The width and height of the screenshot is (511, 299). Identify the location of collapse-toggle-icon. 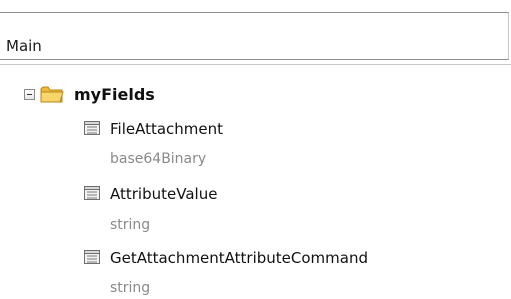
(29, 94).